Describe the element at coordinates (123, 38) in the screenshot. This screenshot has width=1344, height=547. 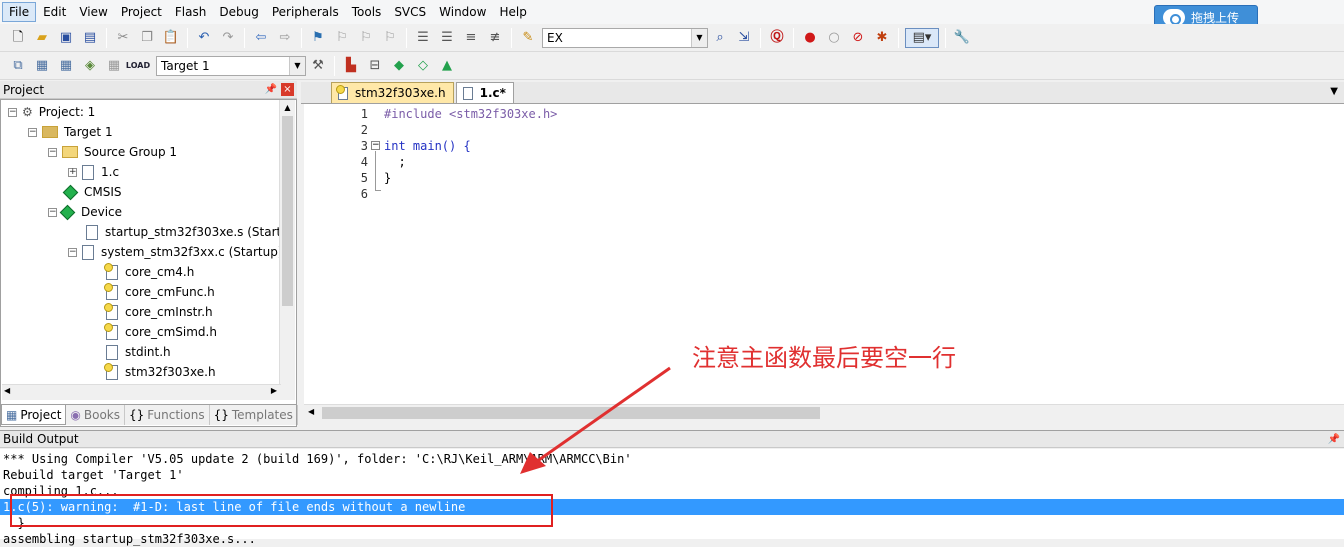
I see `cut-icon: ✂` at that location.